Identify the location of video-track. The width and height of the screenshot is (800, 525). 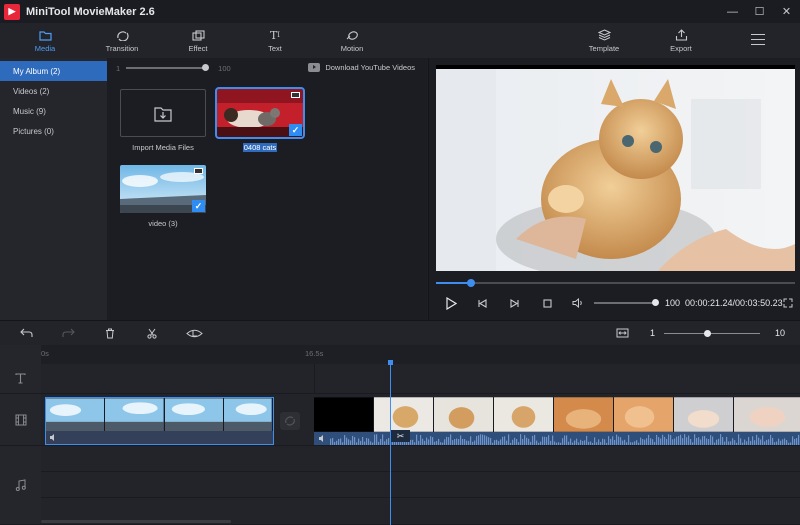
(420, 420).